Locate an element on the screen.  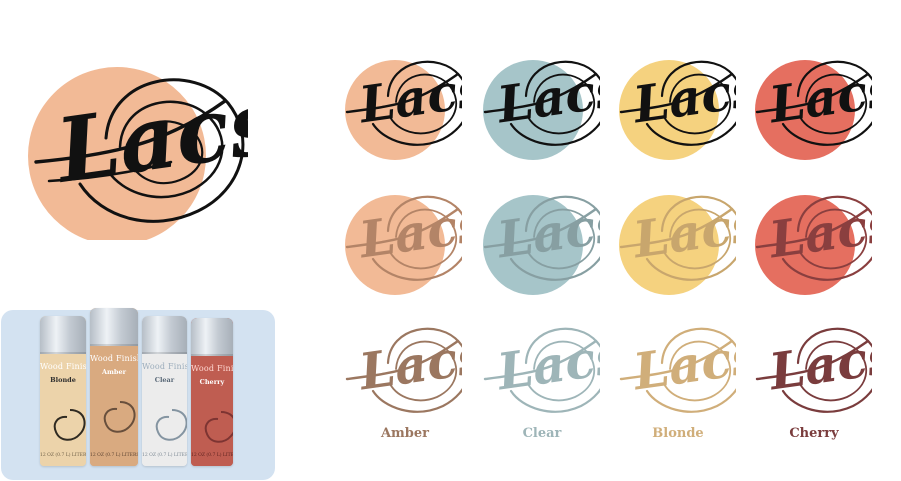
can-product-name: Clear is located at coordinates (164, 380).